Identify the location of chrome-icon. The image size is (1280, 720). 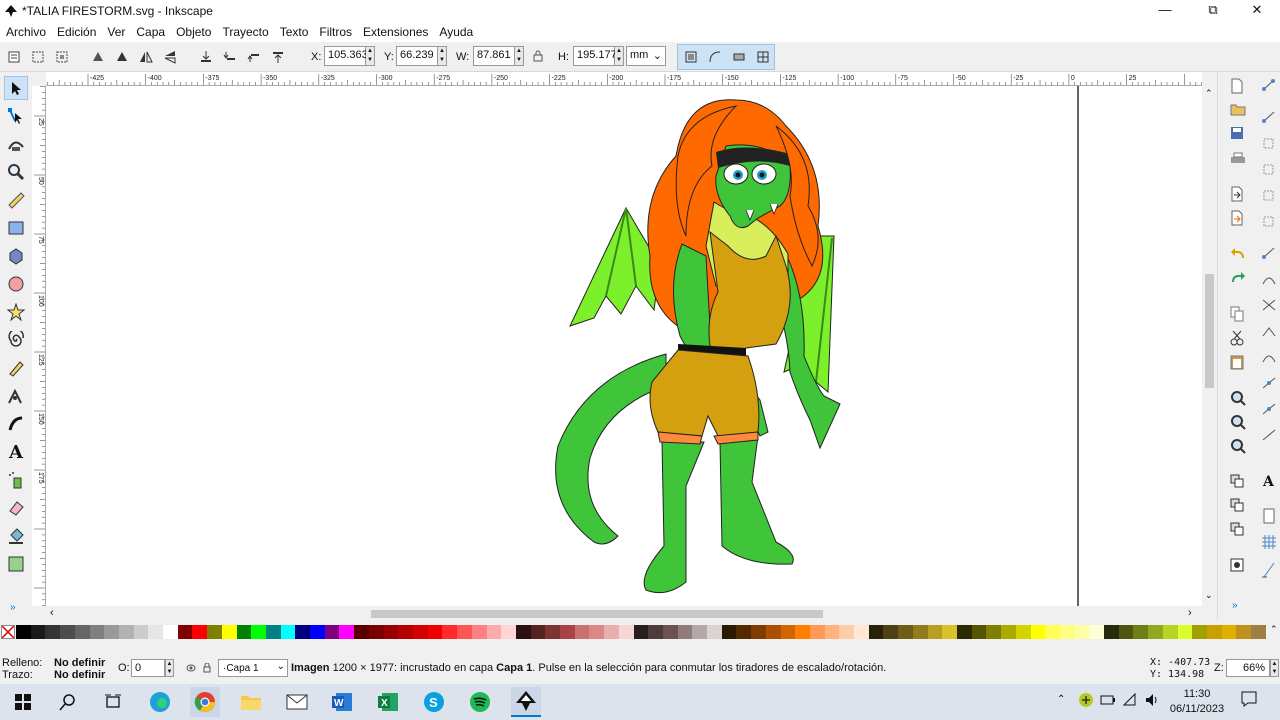
(205, 702).